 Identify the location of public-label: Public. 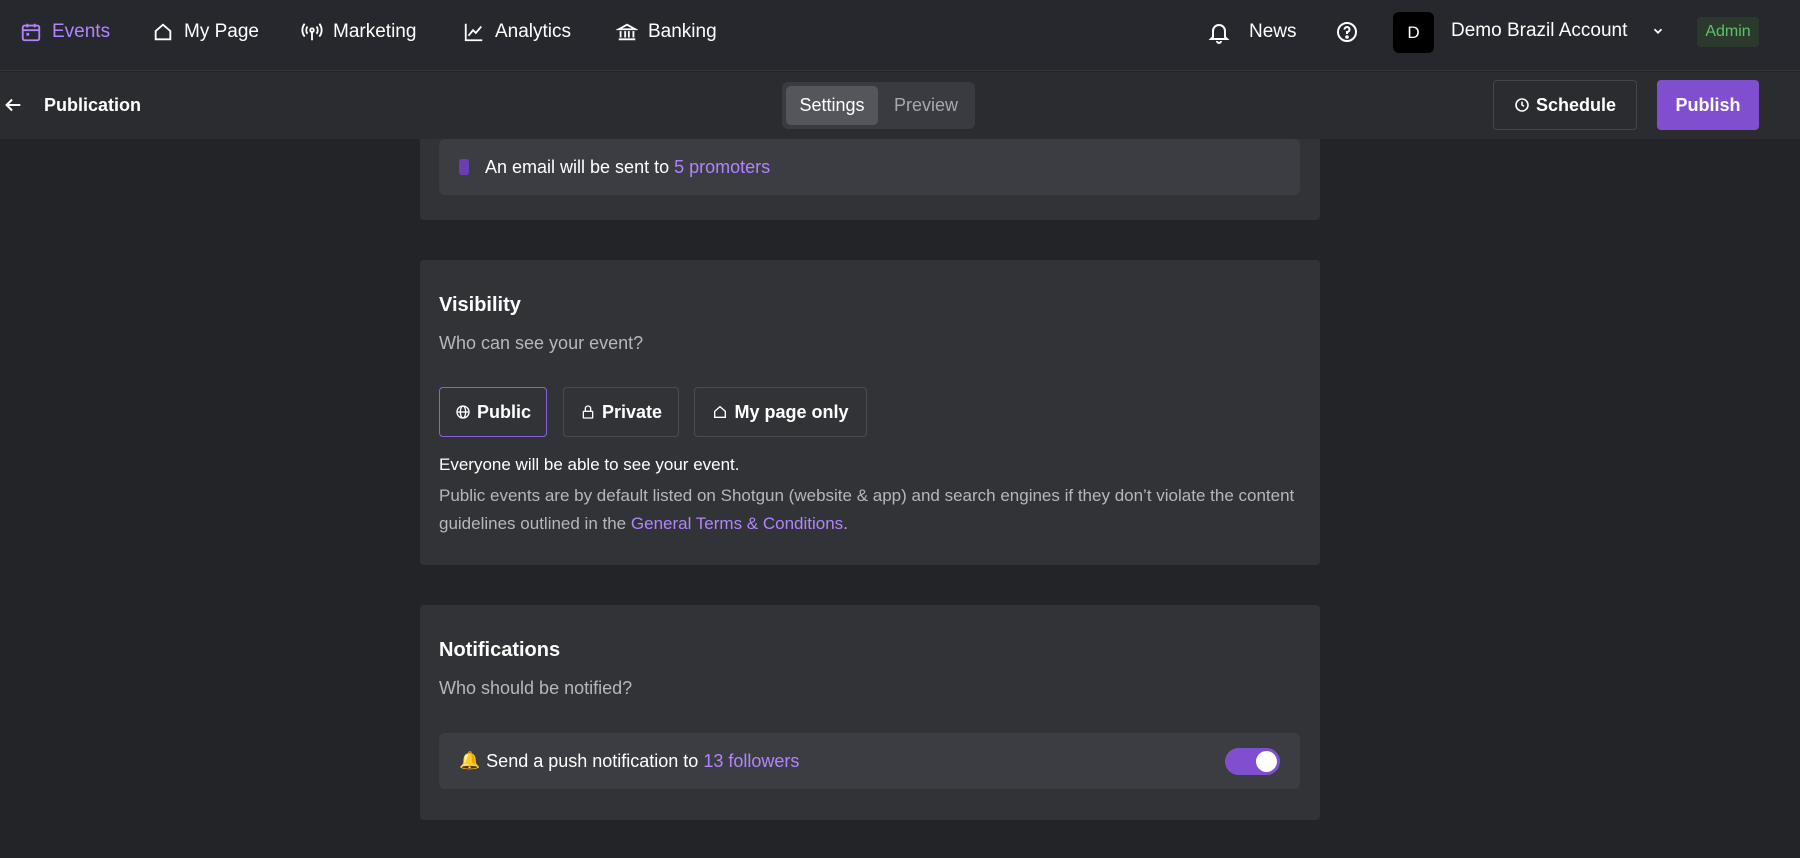
(503, 411).